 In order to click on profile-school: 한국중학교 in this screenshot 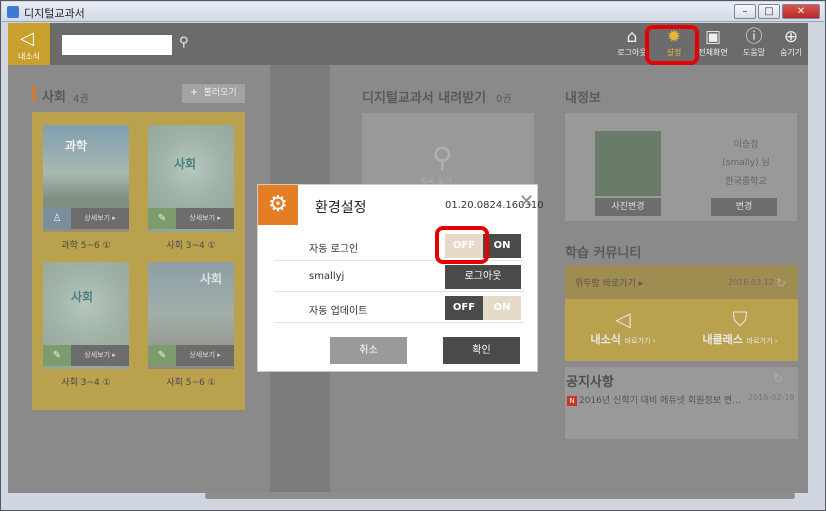, I will do `click(746, 182)`.